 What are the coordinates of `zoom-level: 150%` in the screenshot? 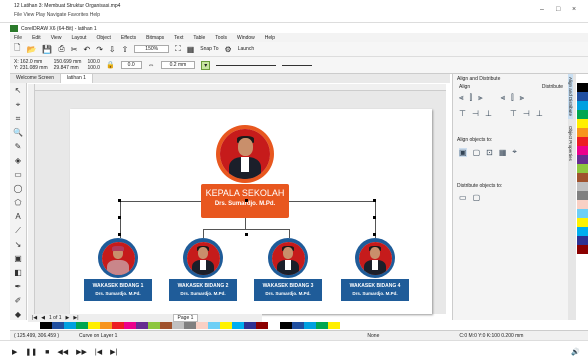 It's located at (152, 49).